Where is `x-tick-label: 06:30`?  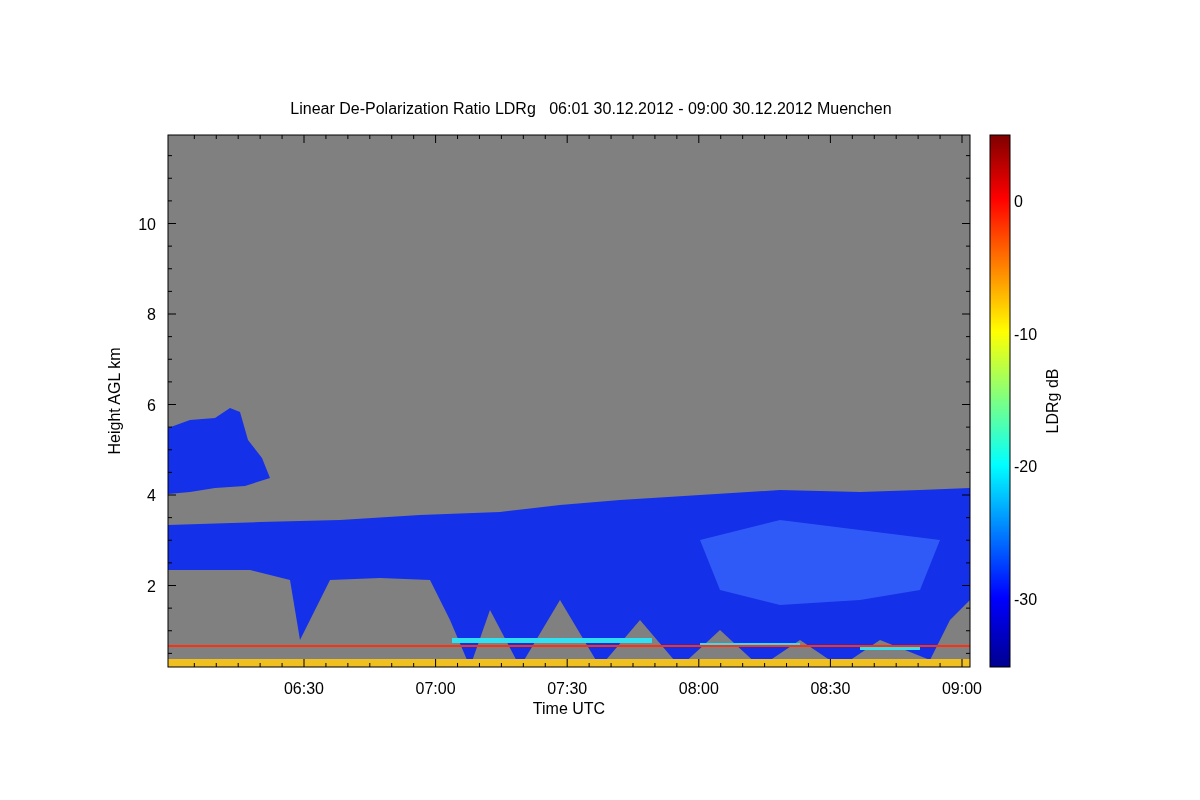 x-tick-label: 06:30 is located at coordinates (304, 688).